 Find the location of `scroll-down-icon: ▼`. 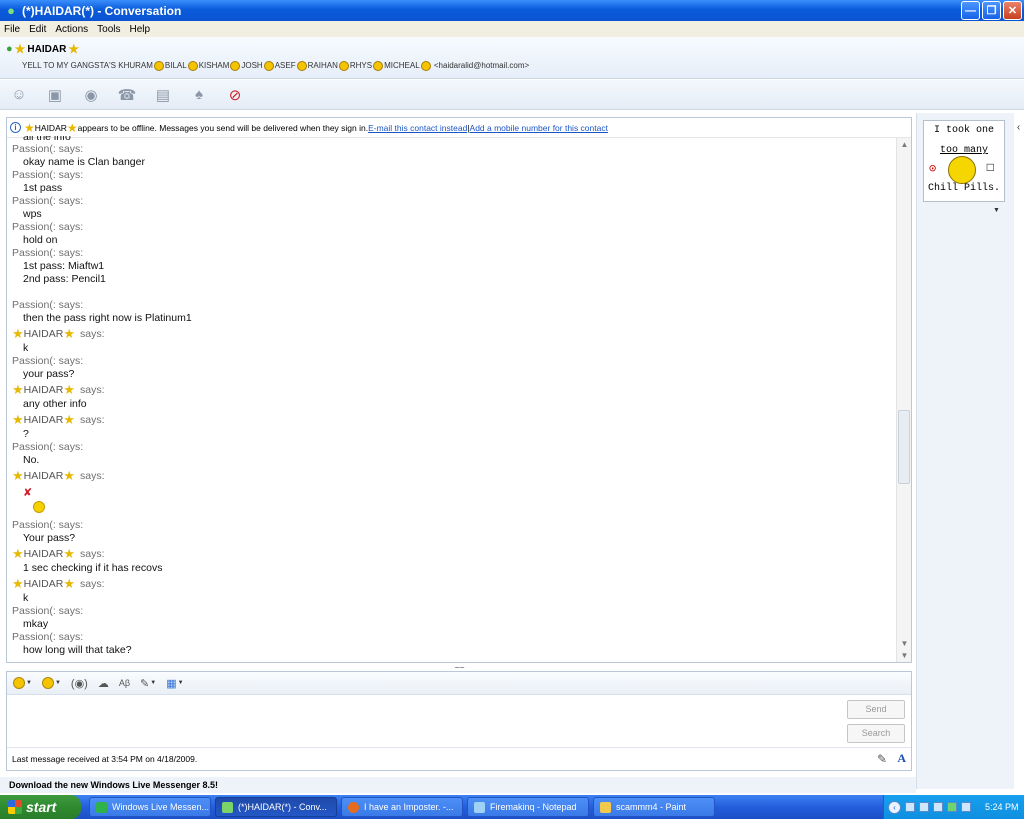

scroll-down-icon: ▼ is located at coordinates (904, 643).